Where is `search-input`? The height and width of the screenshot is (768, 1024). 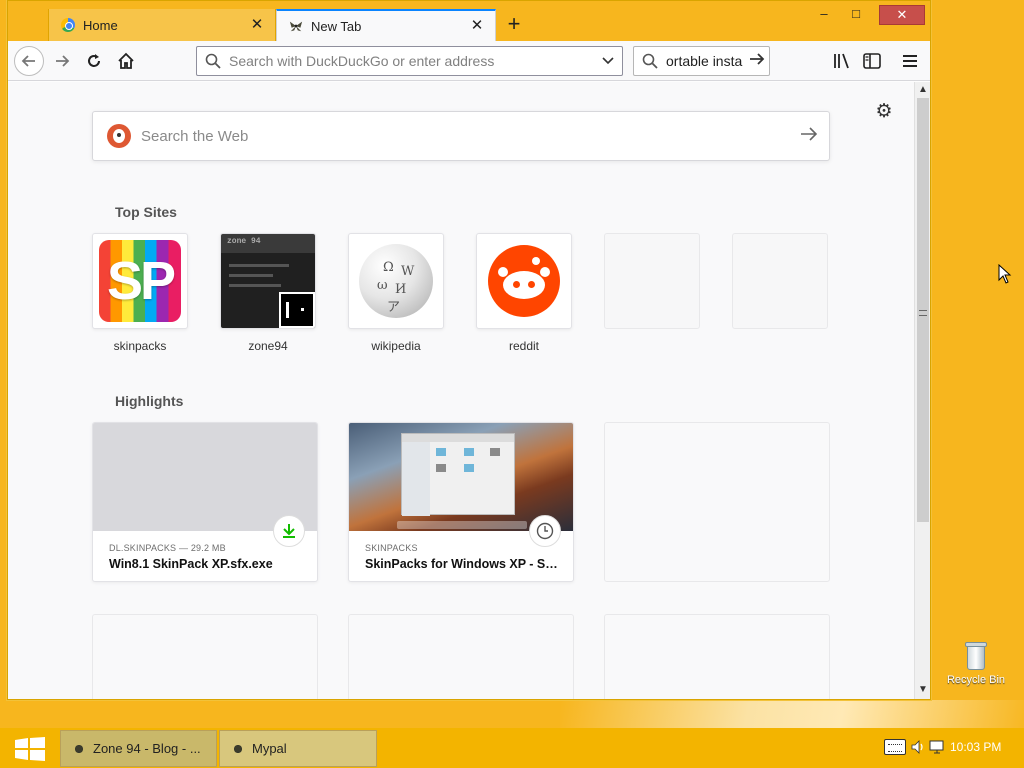
search-input is located at coordinates (705, 61).